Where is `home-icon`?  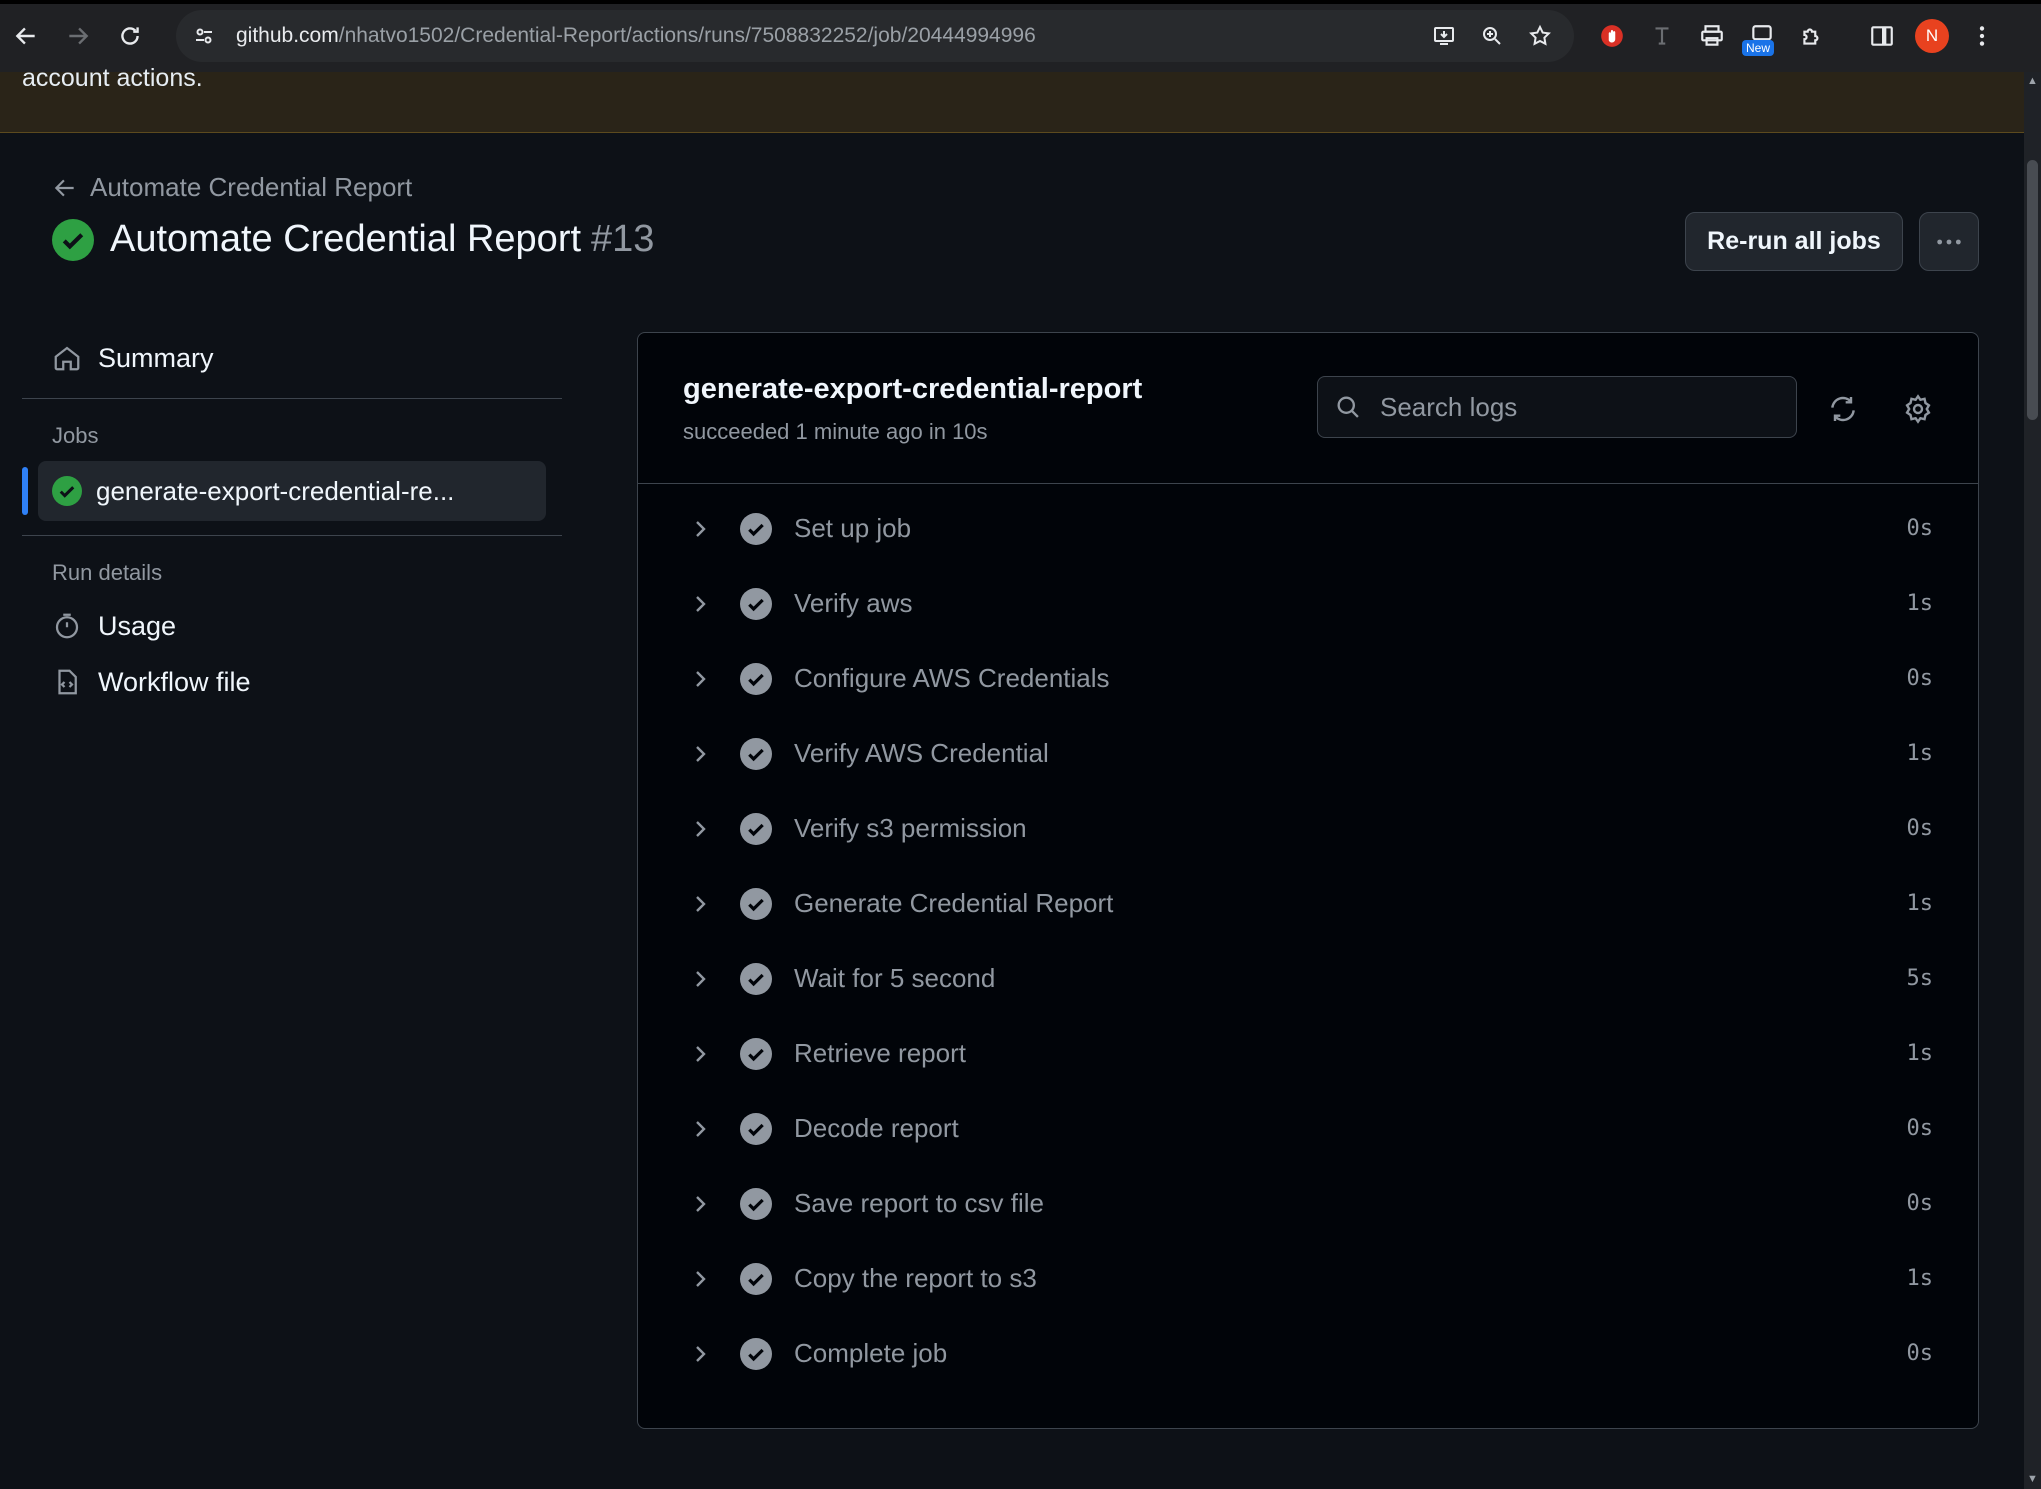 home-icon is located at coordinates (67, 358).